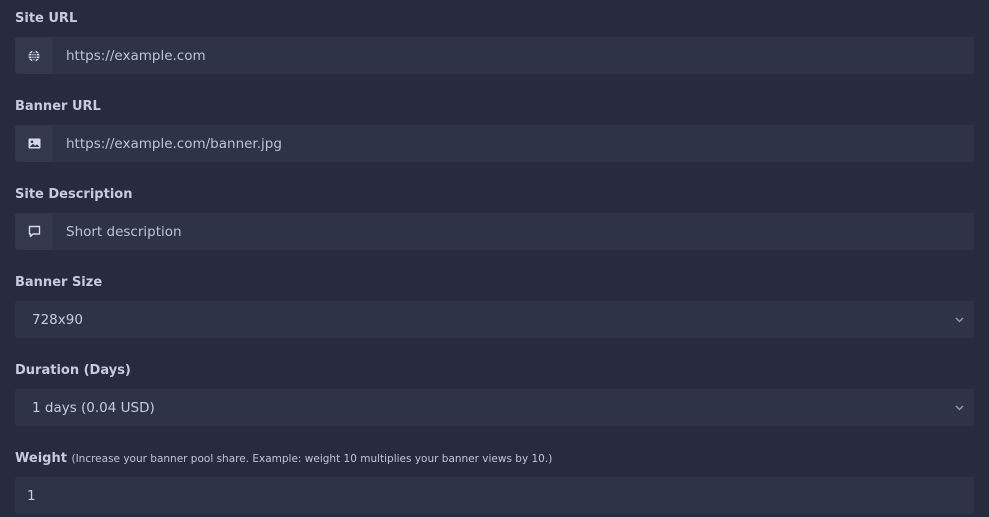 This screenshot has height=517, width=989. What do you see at coordinates (58, 106) in the screenshot?
I see `banner-url-label: Banner URL` at bounding box center [58, 106].